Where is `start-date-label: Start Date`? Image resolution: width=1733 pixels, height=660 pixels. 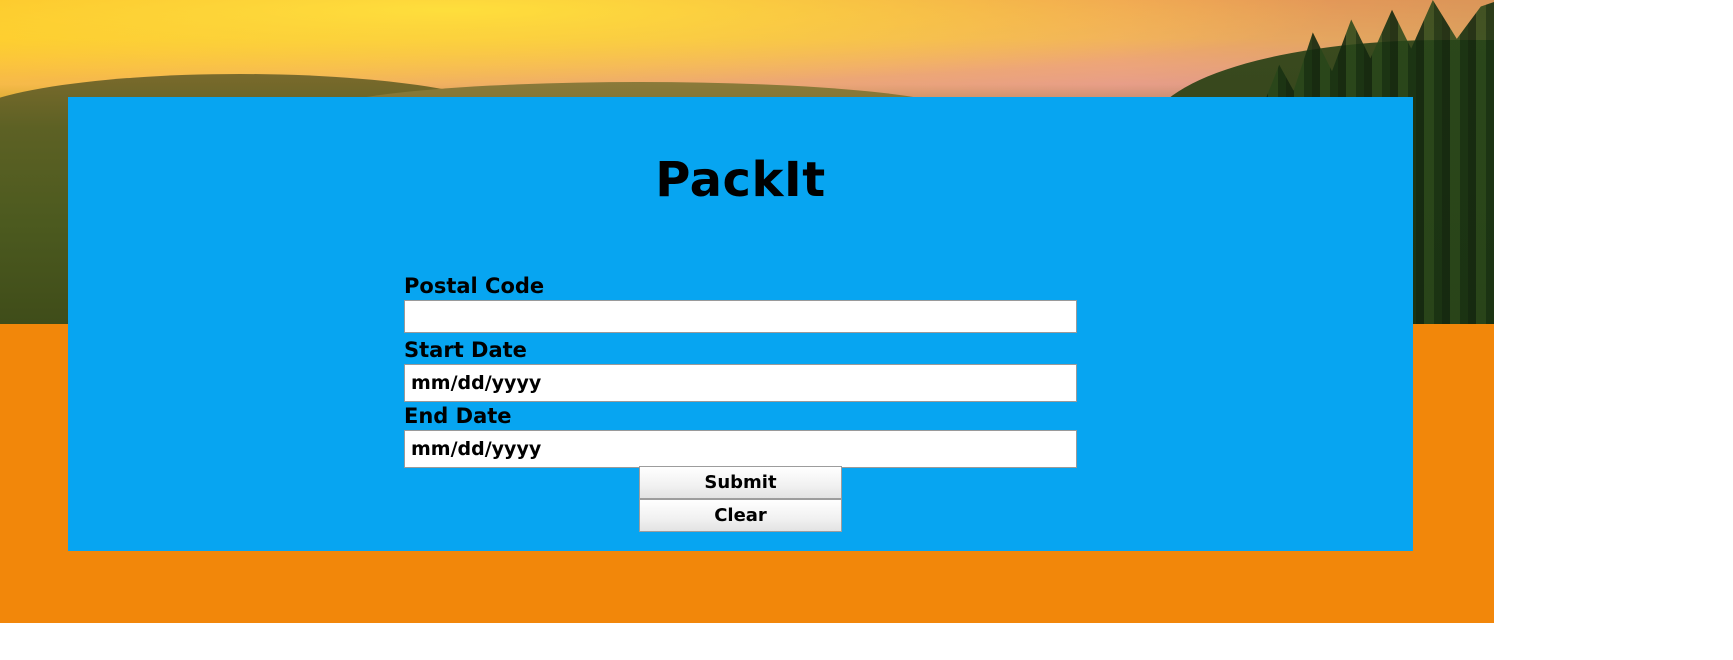 start-date-label: Start Date is located at coordinates (465, 350).